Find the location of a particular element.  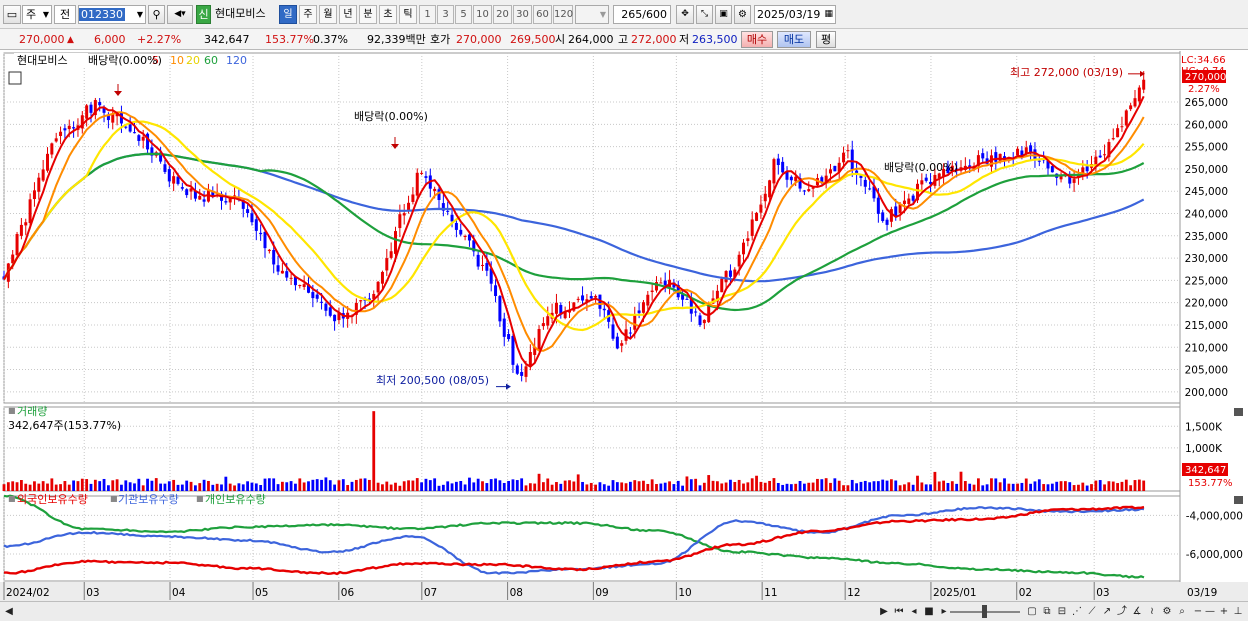

interval-5: 5 is located at coordinates (463, 14).